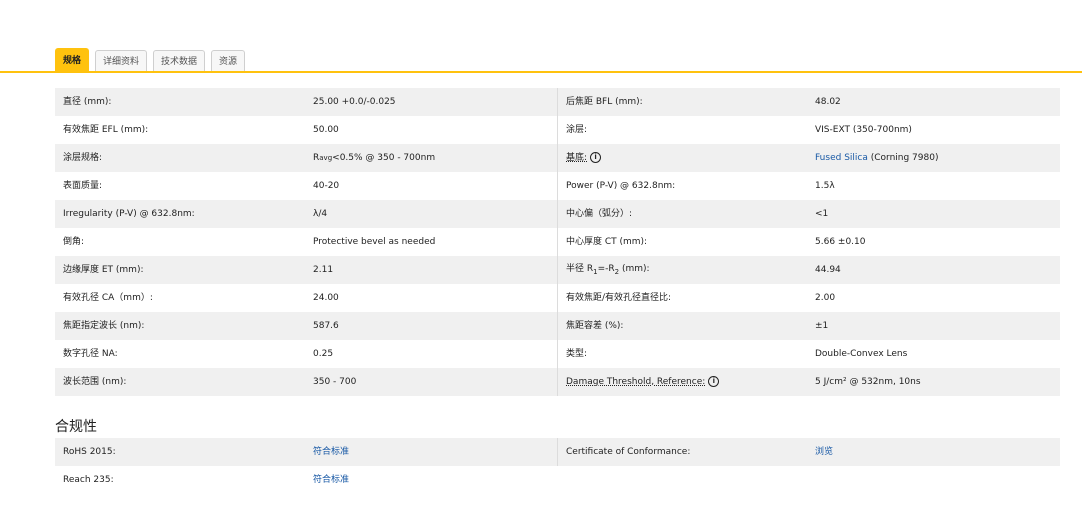 This screenshot has width=1082, height=520. I want to click on spec-value: 2.11, so click(431, 270).